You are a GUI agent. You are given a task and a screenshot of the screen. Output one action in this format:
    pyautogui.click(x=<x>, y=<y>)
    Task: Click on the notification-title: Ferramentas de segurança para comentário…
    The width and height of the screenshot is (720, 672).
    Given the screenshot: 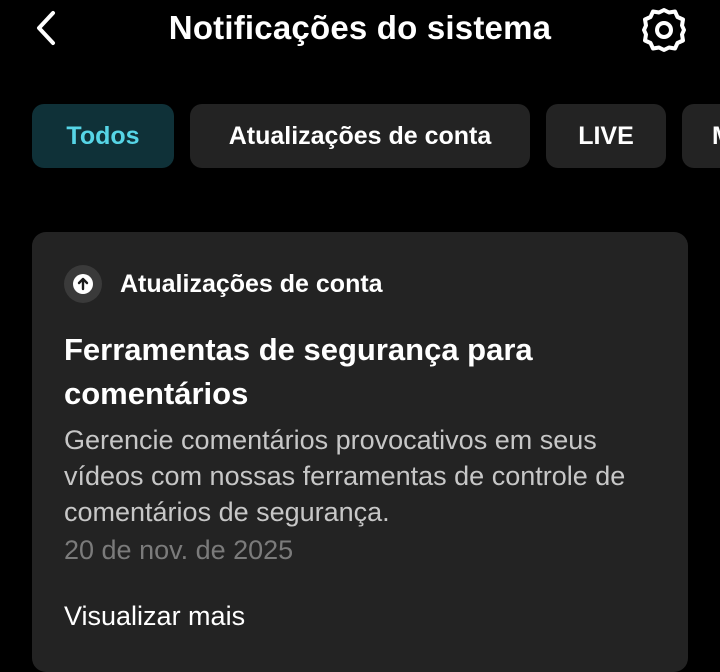 What is the action you would take?
    pyautogui.click(x=298, y=371)
    